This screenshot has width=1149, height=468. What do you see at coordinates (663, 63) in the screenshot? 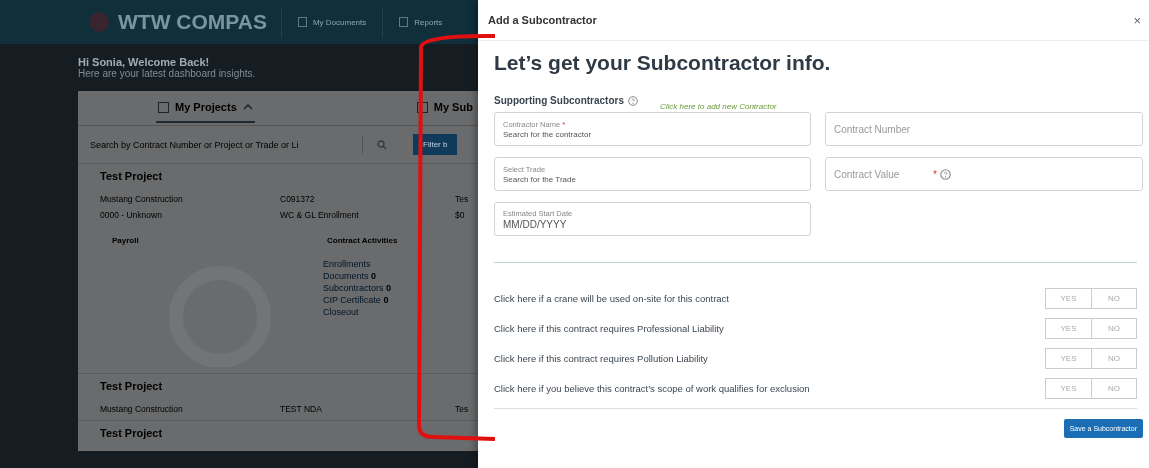
I see `form-heading: Let’s get your Subcontractor info.` at bounding box center [663, 63].